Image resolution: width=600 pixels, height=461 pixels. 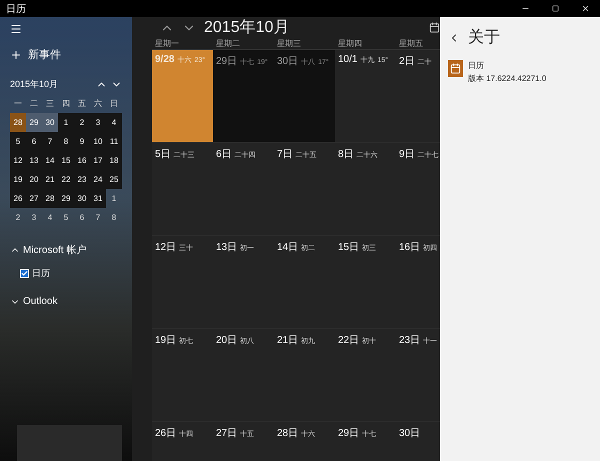 What do you see at coordinates (34, 179) in the screenshot?
I see `mini-calendar-day: 20` at bounding box center [34, 179].